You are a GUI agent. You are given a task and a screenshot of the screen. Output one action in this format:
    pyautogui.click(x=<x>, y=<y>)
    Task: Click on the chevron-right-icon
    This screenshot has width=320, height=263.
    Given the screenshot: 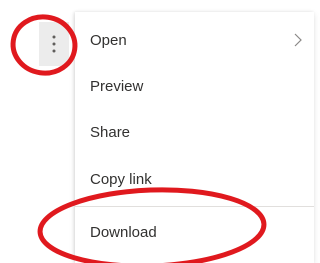 What is the action you would take?
    pyautogui.click(x=298, y=42)
    